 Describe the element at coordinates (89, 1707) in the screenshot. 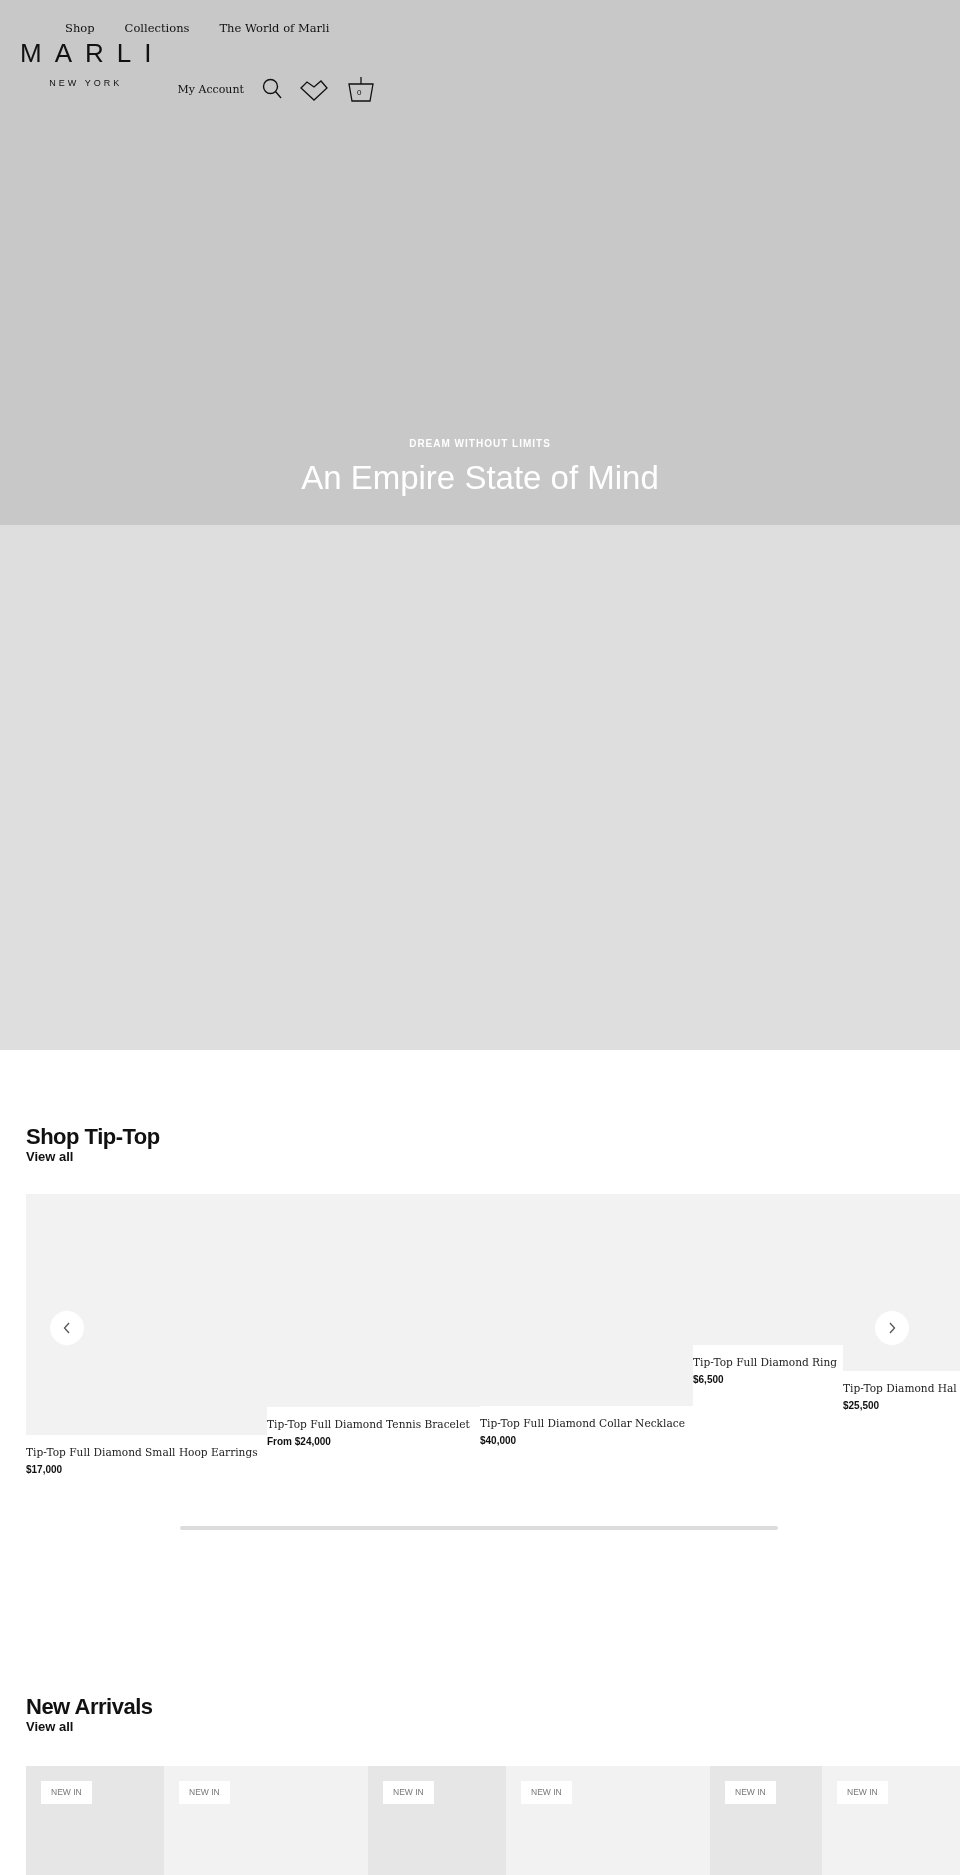

I see `section-title: New Arrivals` at that location.